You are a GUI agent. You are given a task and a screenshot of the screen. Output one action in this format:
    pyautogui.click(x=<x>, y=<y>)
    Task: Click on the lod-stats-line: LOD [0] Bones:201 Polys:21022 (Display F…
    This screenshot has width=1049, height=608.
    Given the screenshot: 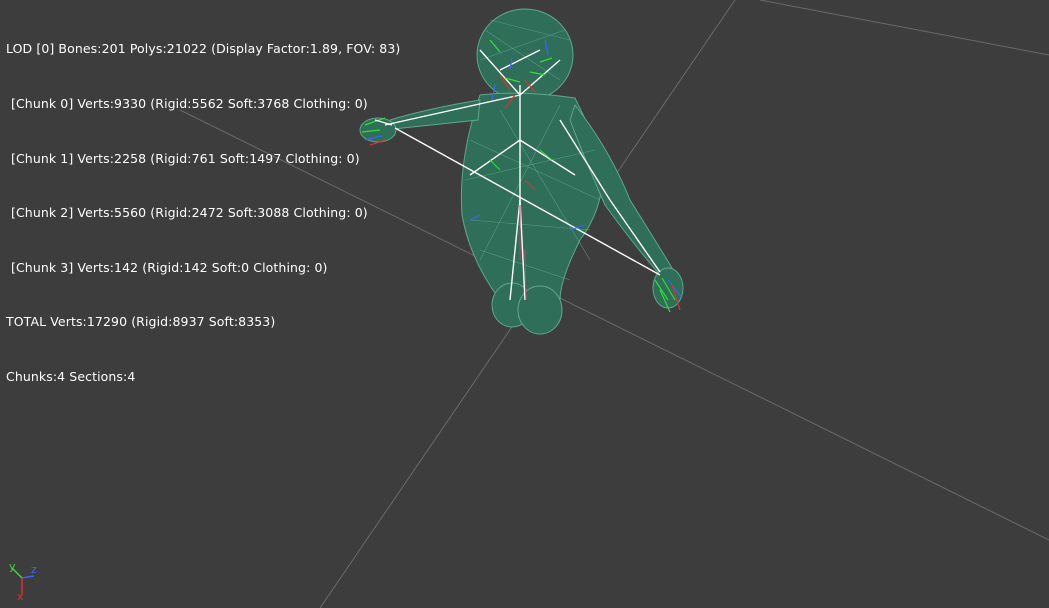 What is the action you would take?
    pyautogui.click(x=203, y=49)
    